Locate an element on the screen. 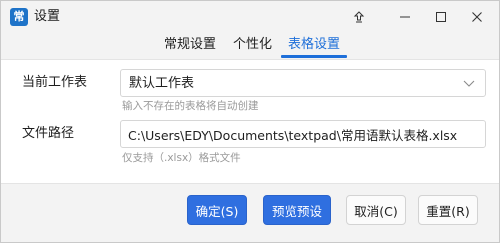  tab-personalization: 个性化 is located at coordinates (252, 45).